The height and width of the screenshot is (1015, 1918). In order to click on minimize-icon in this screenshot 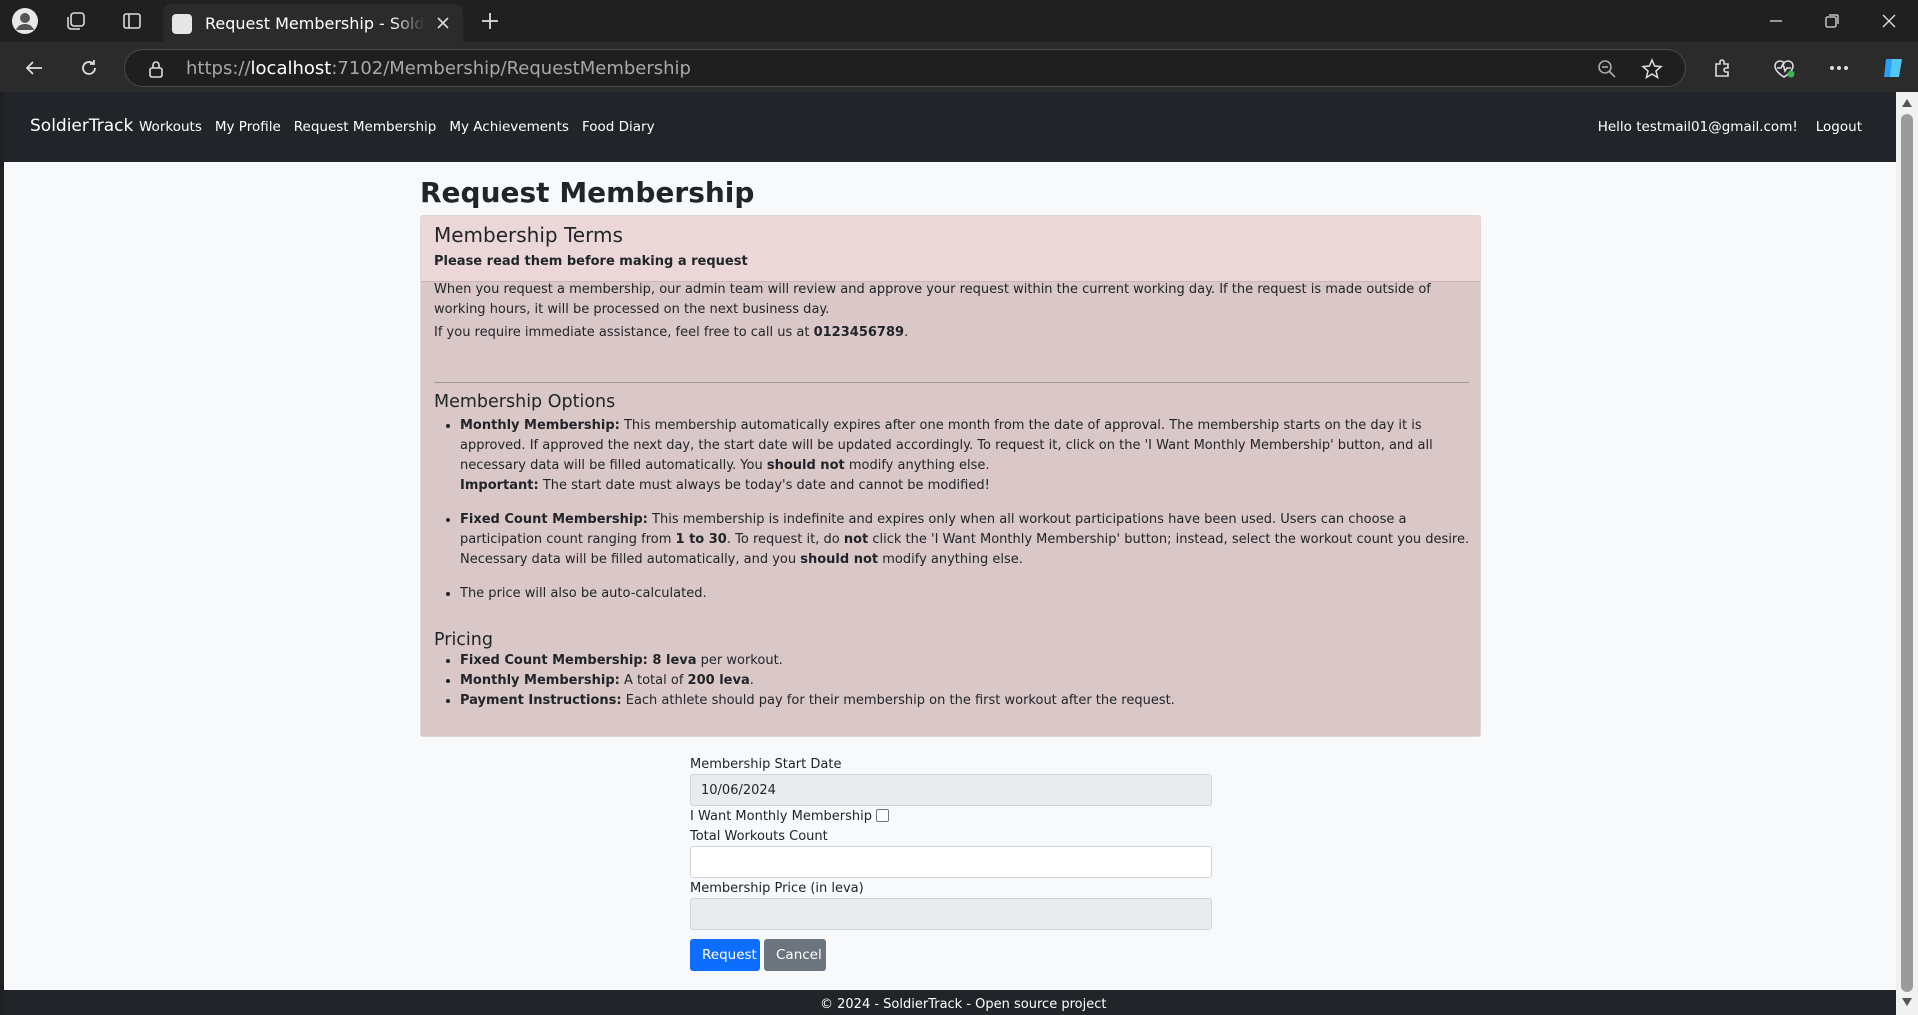, I will do `click(1776, 21)`.